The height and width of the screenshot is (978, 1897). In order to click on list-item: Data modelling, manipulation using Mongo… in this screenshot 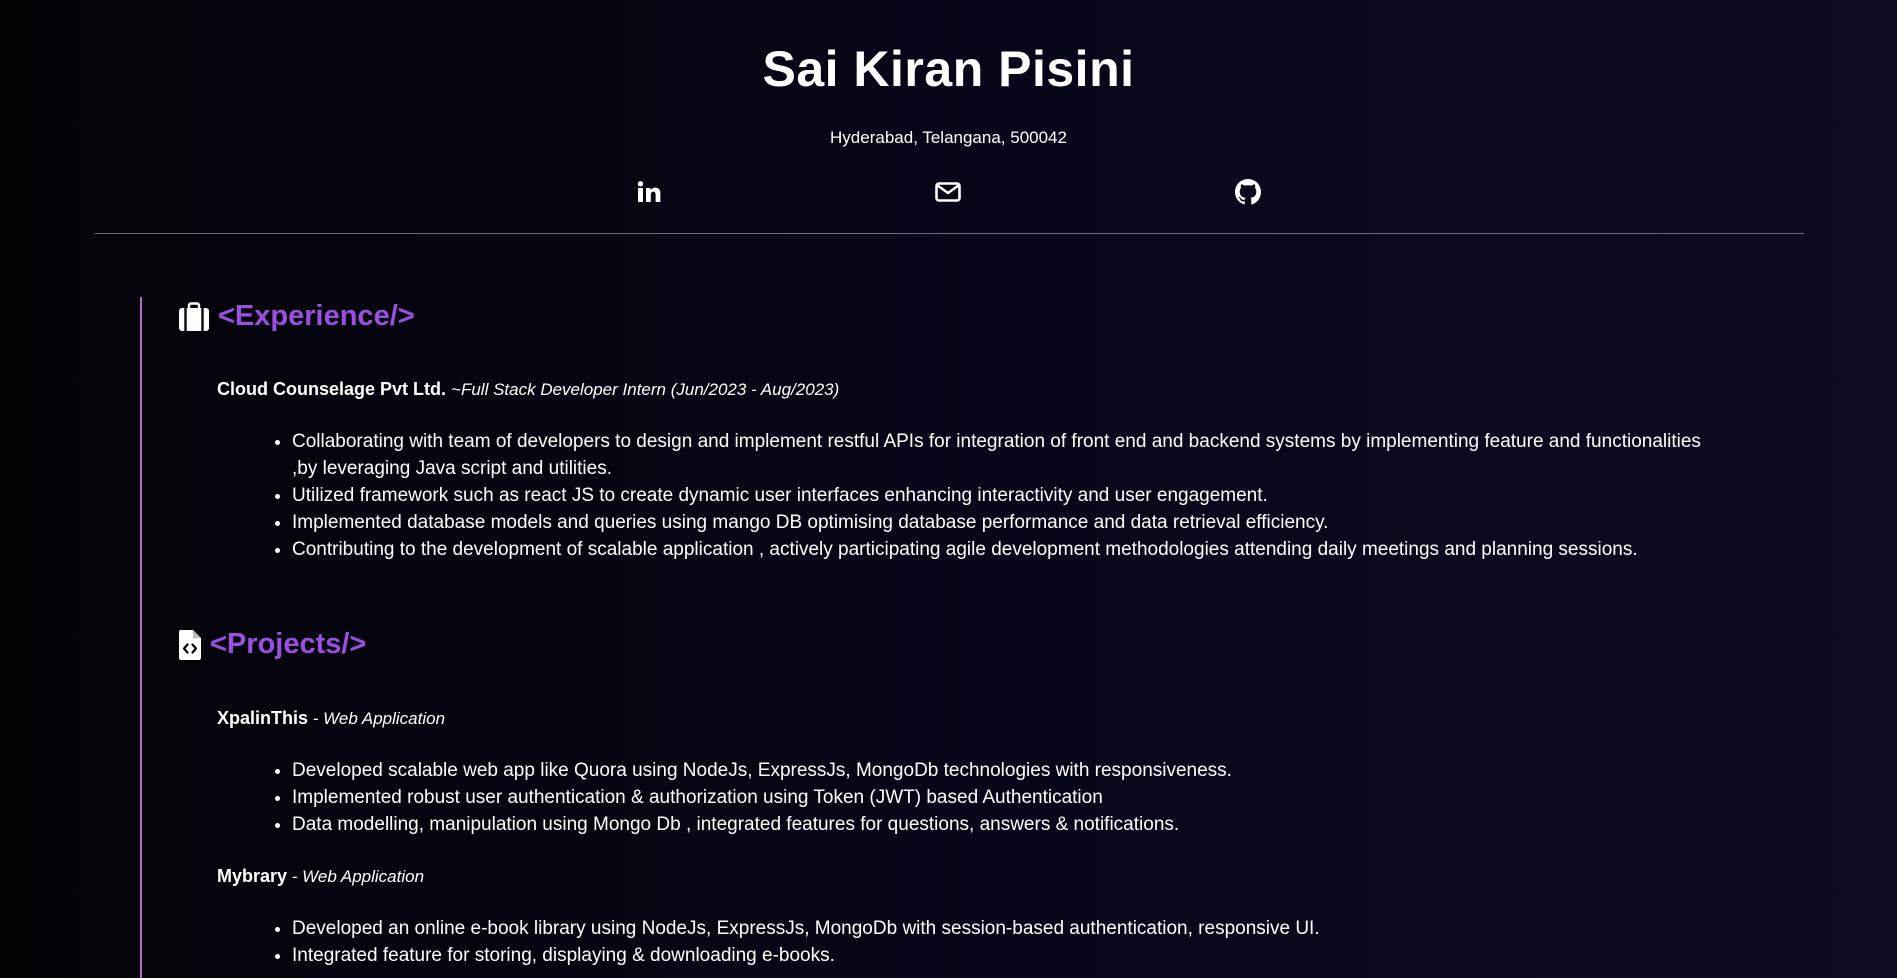, I will do `click(1002, 824)`.